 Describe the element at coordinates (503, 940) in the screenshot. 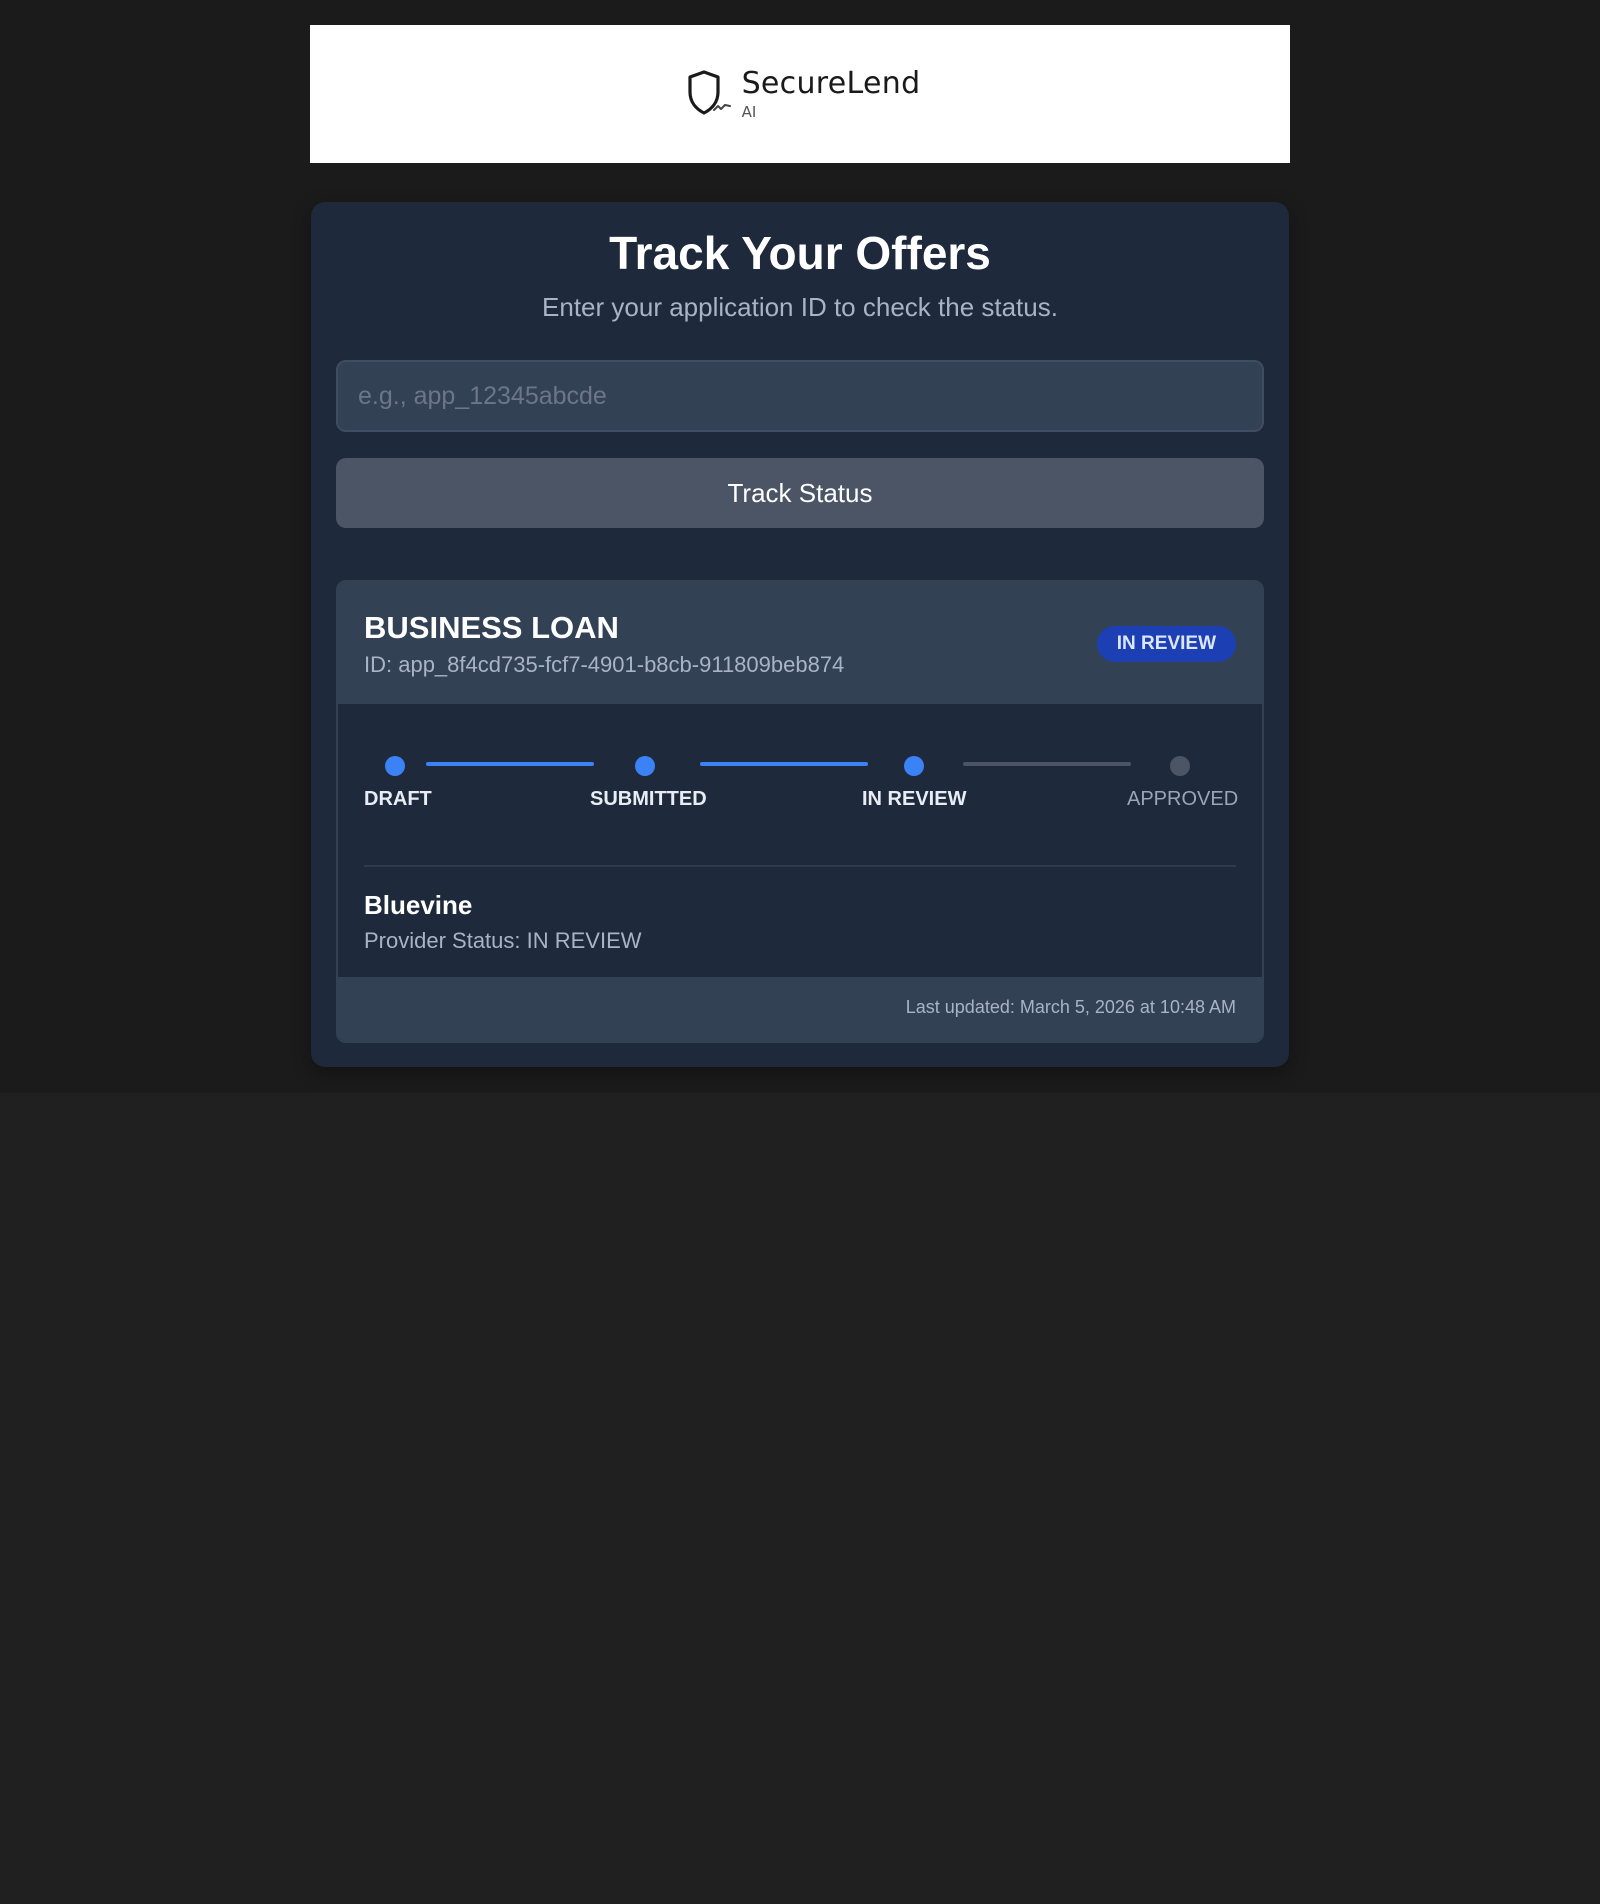

I see `provider-status: Provider Status: IN REVIEW` at that location.